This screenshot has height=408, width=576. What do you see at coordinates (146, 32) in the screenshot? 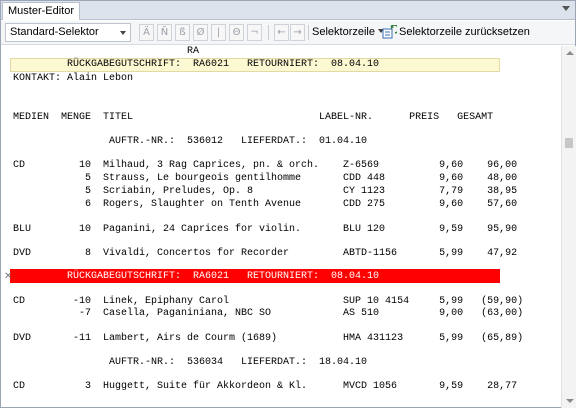
I see `char-button-a-umlaut: Ä` at bounding box center [146, 32].